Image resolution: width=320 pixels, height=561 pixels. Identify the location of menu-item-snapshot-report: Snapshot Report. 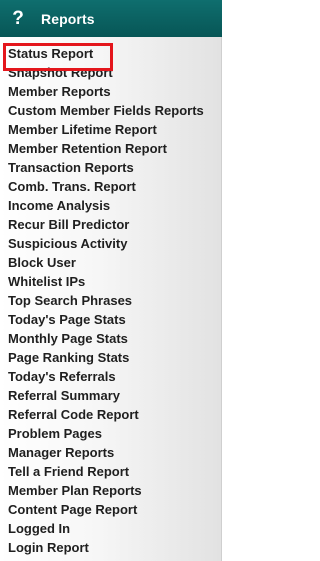
(111, 72).